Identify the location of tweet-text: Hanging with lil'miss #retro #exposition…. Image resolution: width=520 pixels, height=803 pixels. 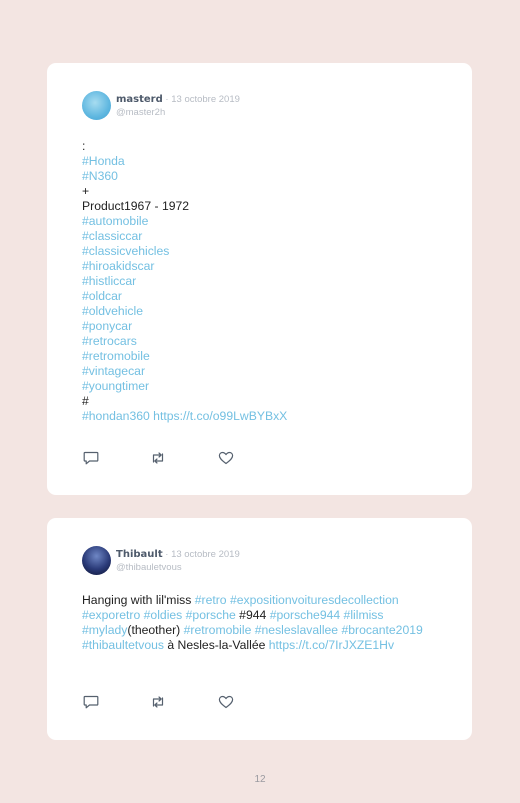
(262, 623).